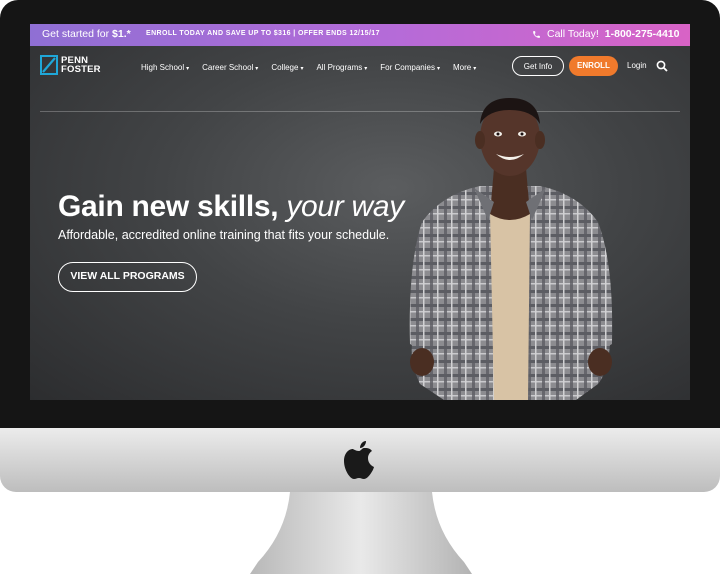  What do you see at coordinates (464, 67) in the screenshot?
I see `nav-item-more: More ▾` at bounding box center [464, 67].